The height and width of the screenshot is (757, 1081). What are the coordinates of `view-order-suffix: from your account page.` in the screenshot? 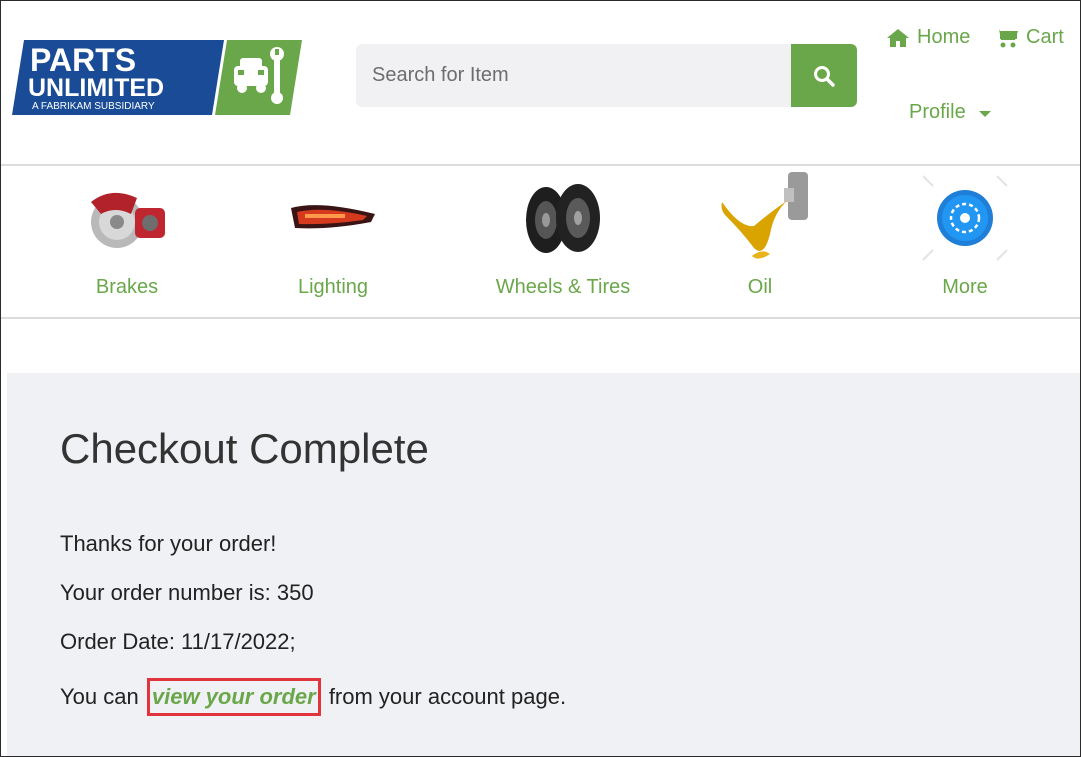 It's located at (447, 696).